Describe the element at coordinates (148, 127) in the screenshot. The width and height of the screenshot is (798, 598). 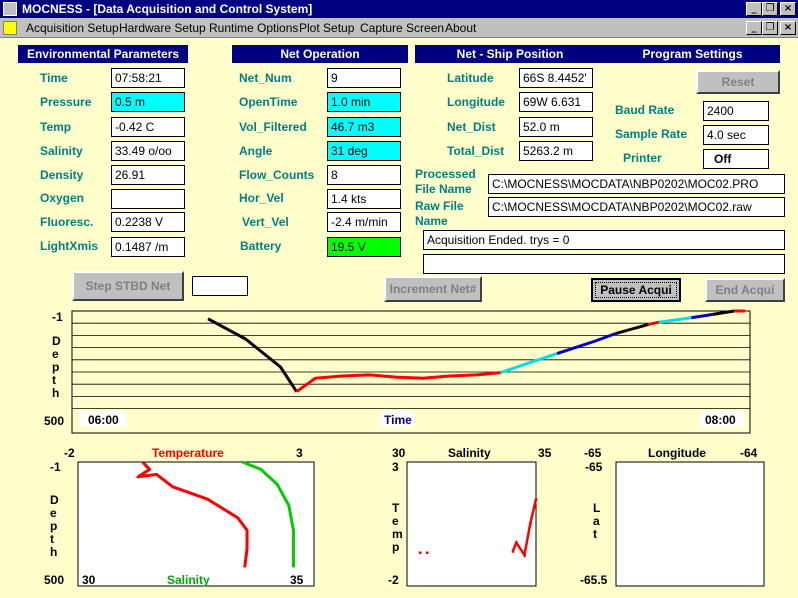
I see `temp-field: -0.42 C` at that location.